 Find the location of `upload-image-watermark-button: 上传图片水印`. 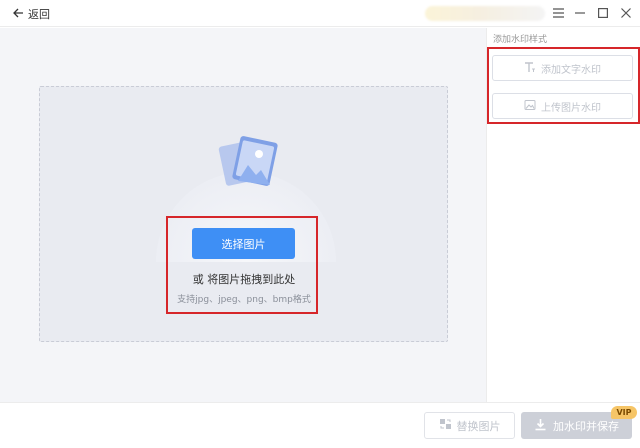

upload-image-watermark-button: 上传图片水印 is located at coordinates (562, 106).